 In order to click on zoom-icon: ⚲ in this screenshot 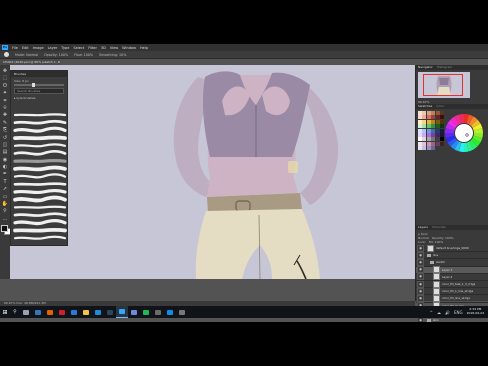, I will do `click(5, 211)`.